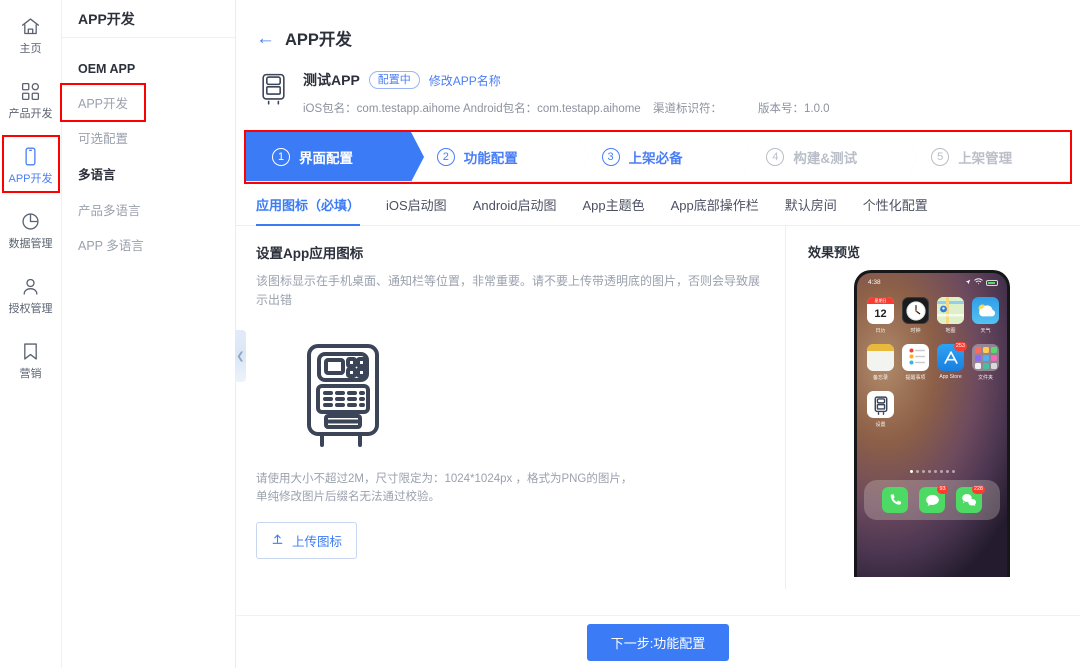 This screenshot has height=668, width=1080. I want to click on step-5-listing-mgmt: 5 上架管理, so click(987, 157).